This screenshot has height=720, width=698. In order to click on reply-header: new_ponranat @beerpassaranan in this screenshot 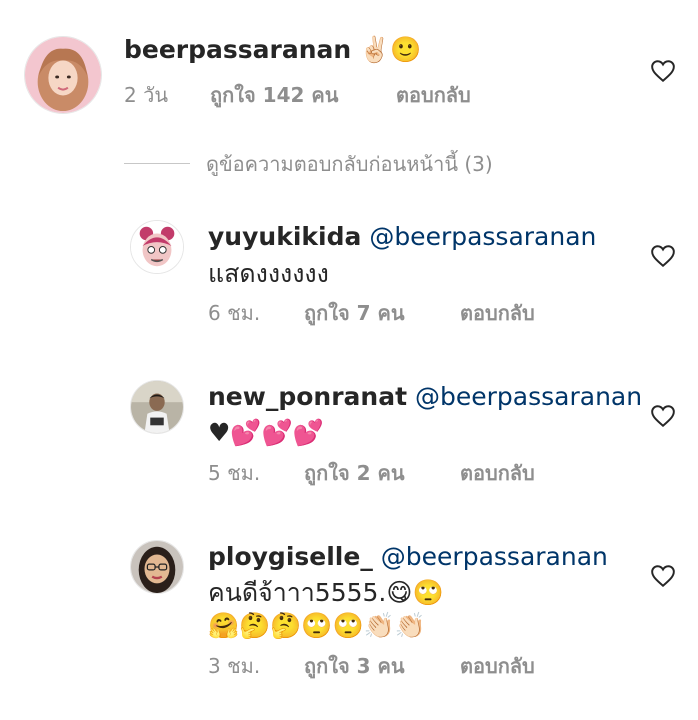, I will do `click(425, 397)`.